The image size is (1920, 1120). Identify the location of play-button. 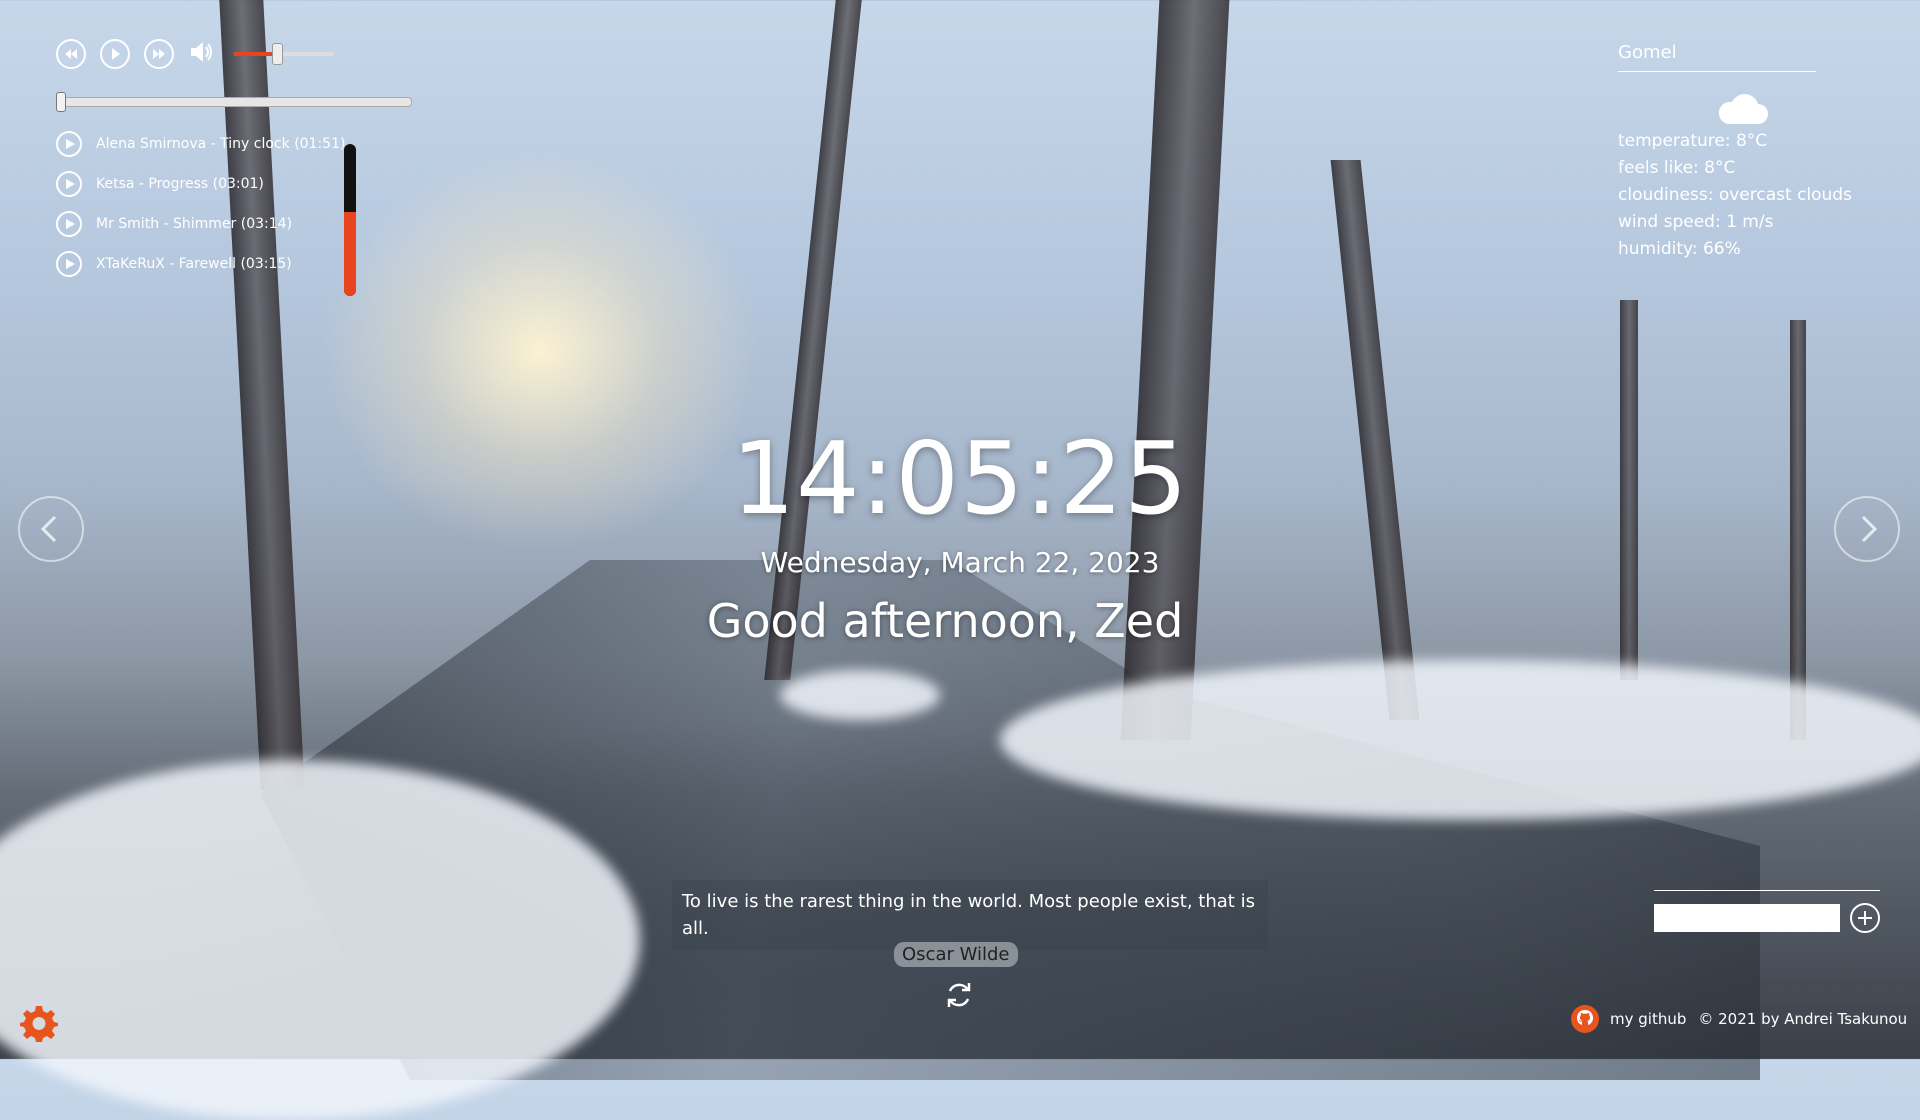
(115, 54).